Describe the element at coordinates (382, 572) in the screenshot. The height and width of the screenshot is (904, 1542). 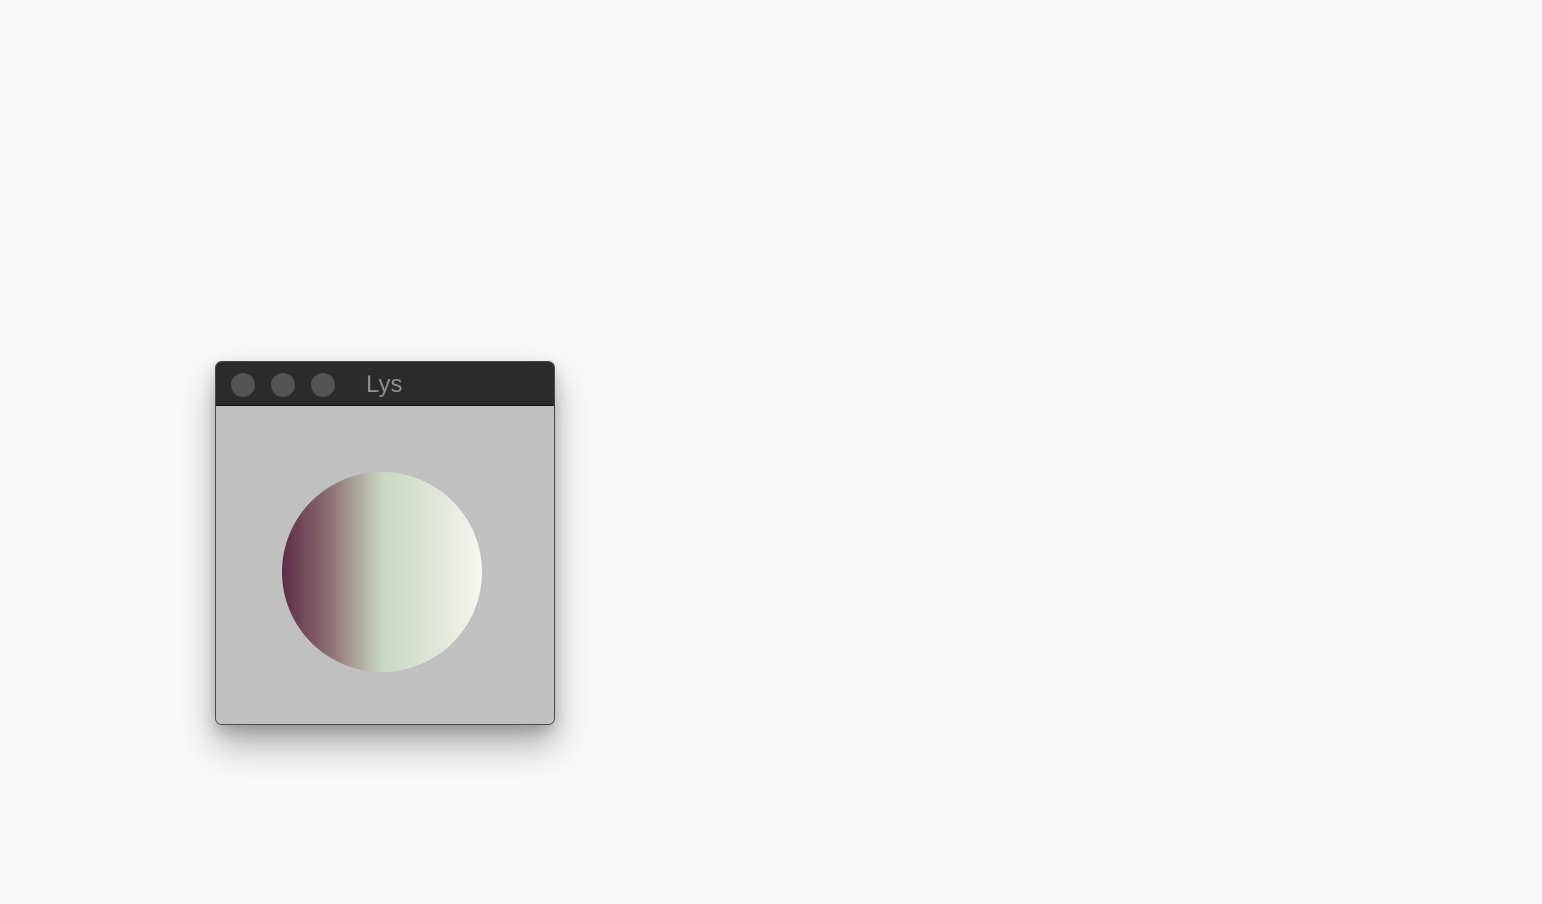
I see `gradient-orb` at that location.